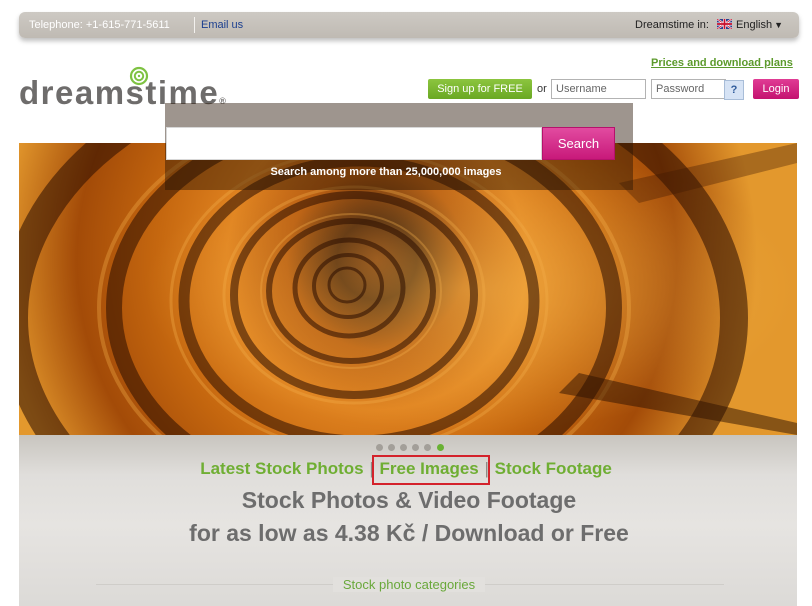 This screenshot has height=606, width=812. What do you see at coordinates (688, 89) in the screenshot?
I see `password-field: Password` at bounding box center [688, 89].